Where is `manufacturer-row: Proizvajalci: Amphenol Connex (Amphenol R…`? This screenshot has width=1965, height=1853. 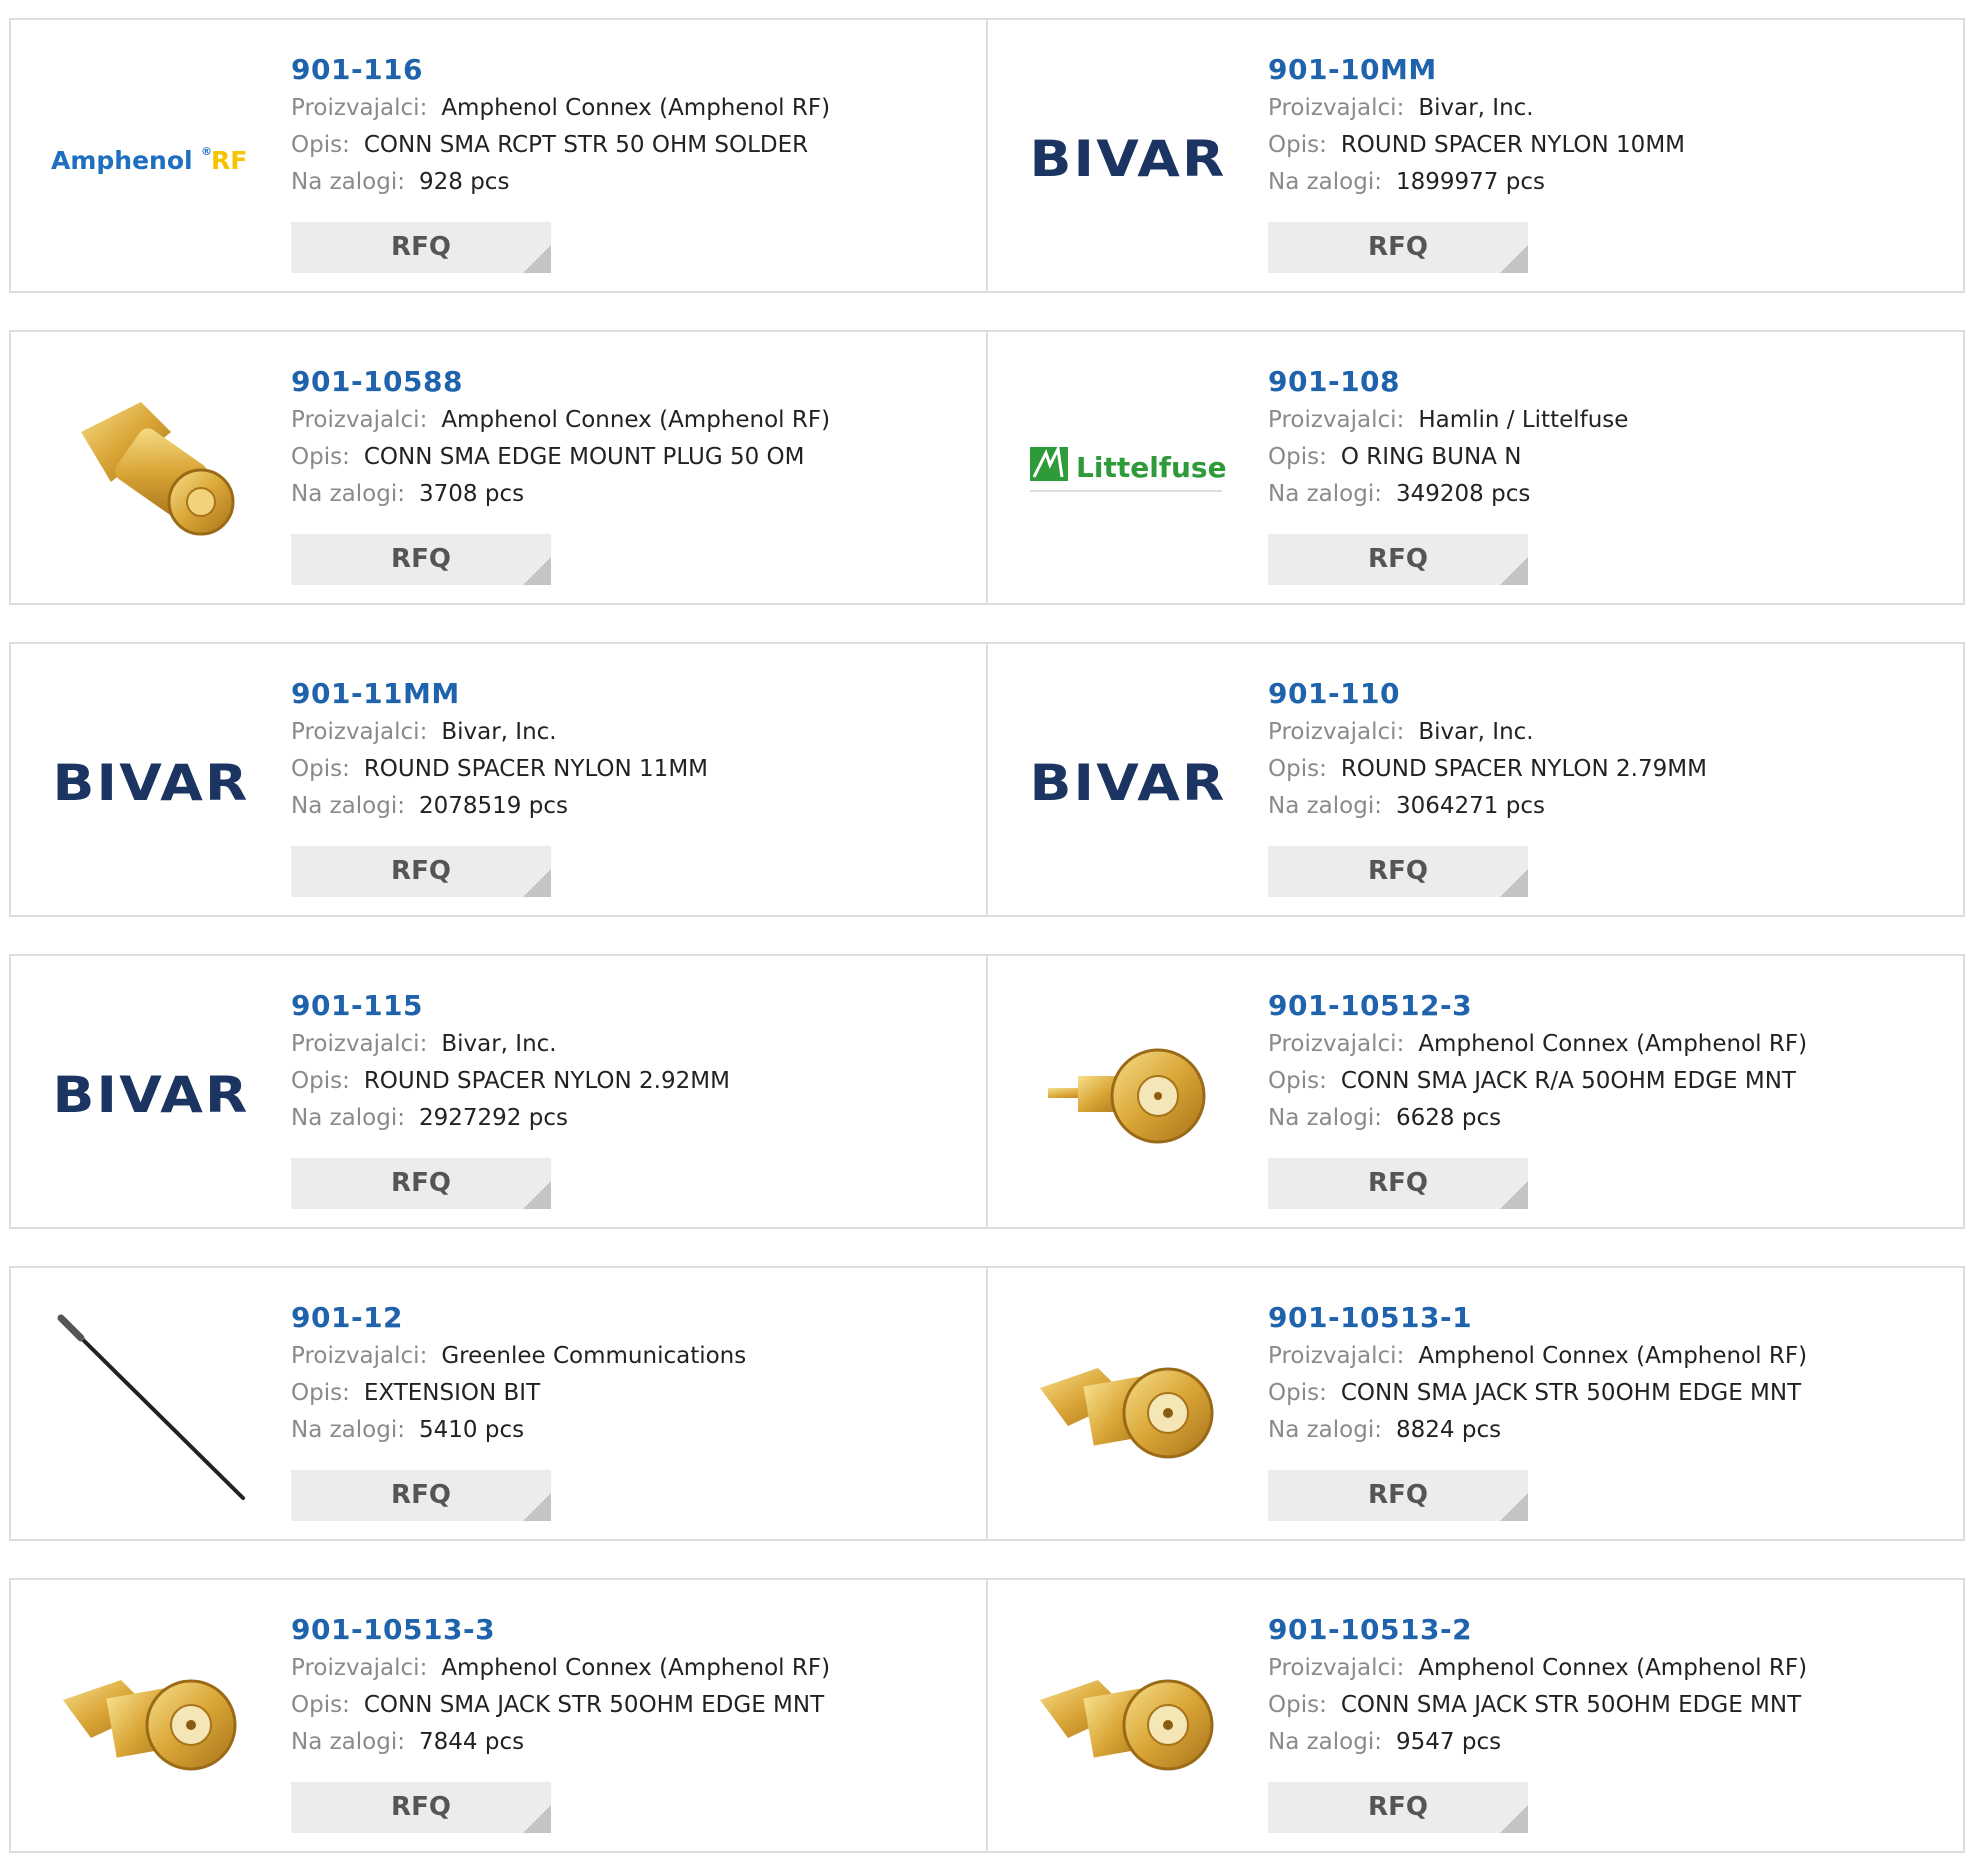
manufacturer-row: Proizvajalci: Amphenol Connex (Amphenol R… is located at coordinates (1537, 1044).